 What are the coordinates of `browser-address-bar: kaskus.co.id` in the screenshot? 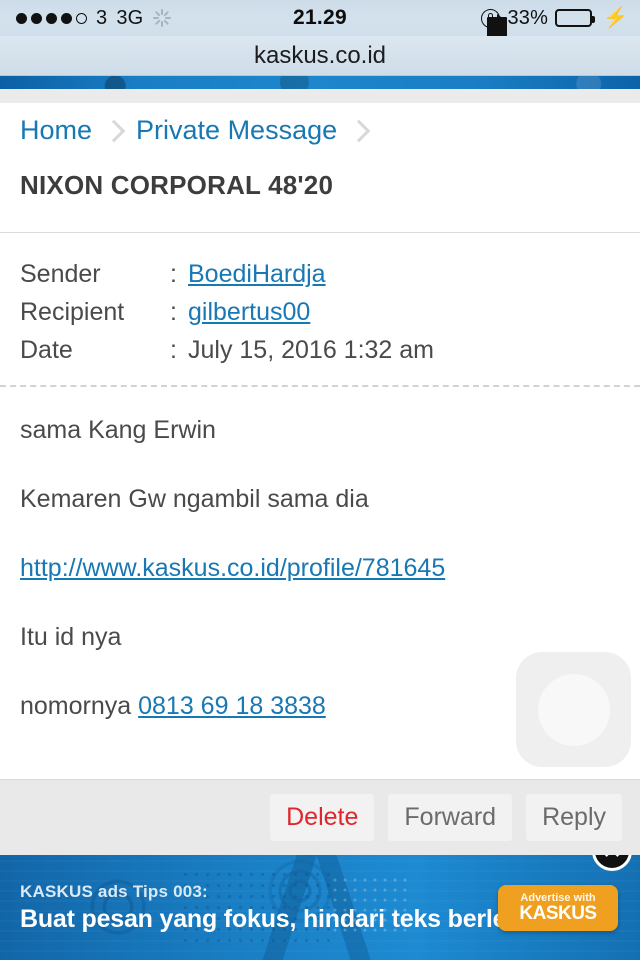 It's located at (320, 56).